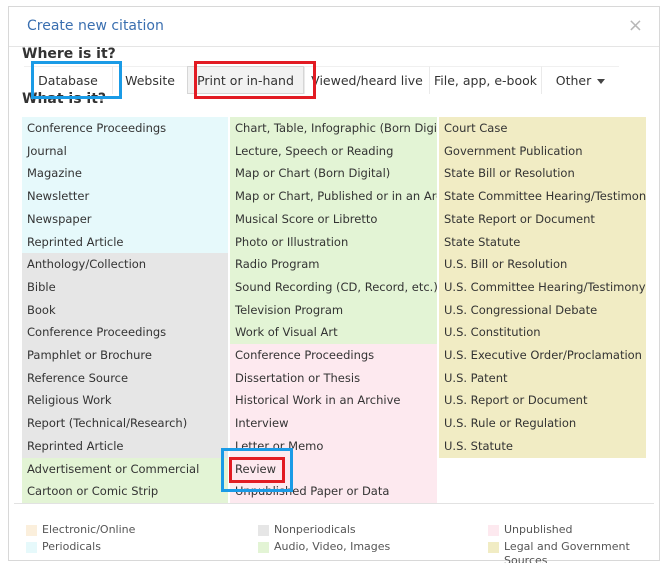 This screenshot has height=563, width=662. I want to click on where-label: Where is it?, so click(69, 54).